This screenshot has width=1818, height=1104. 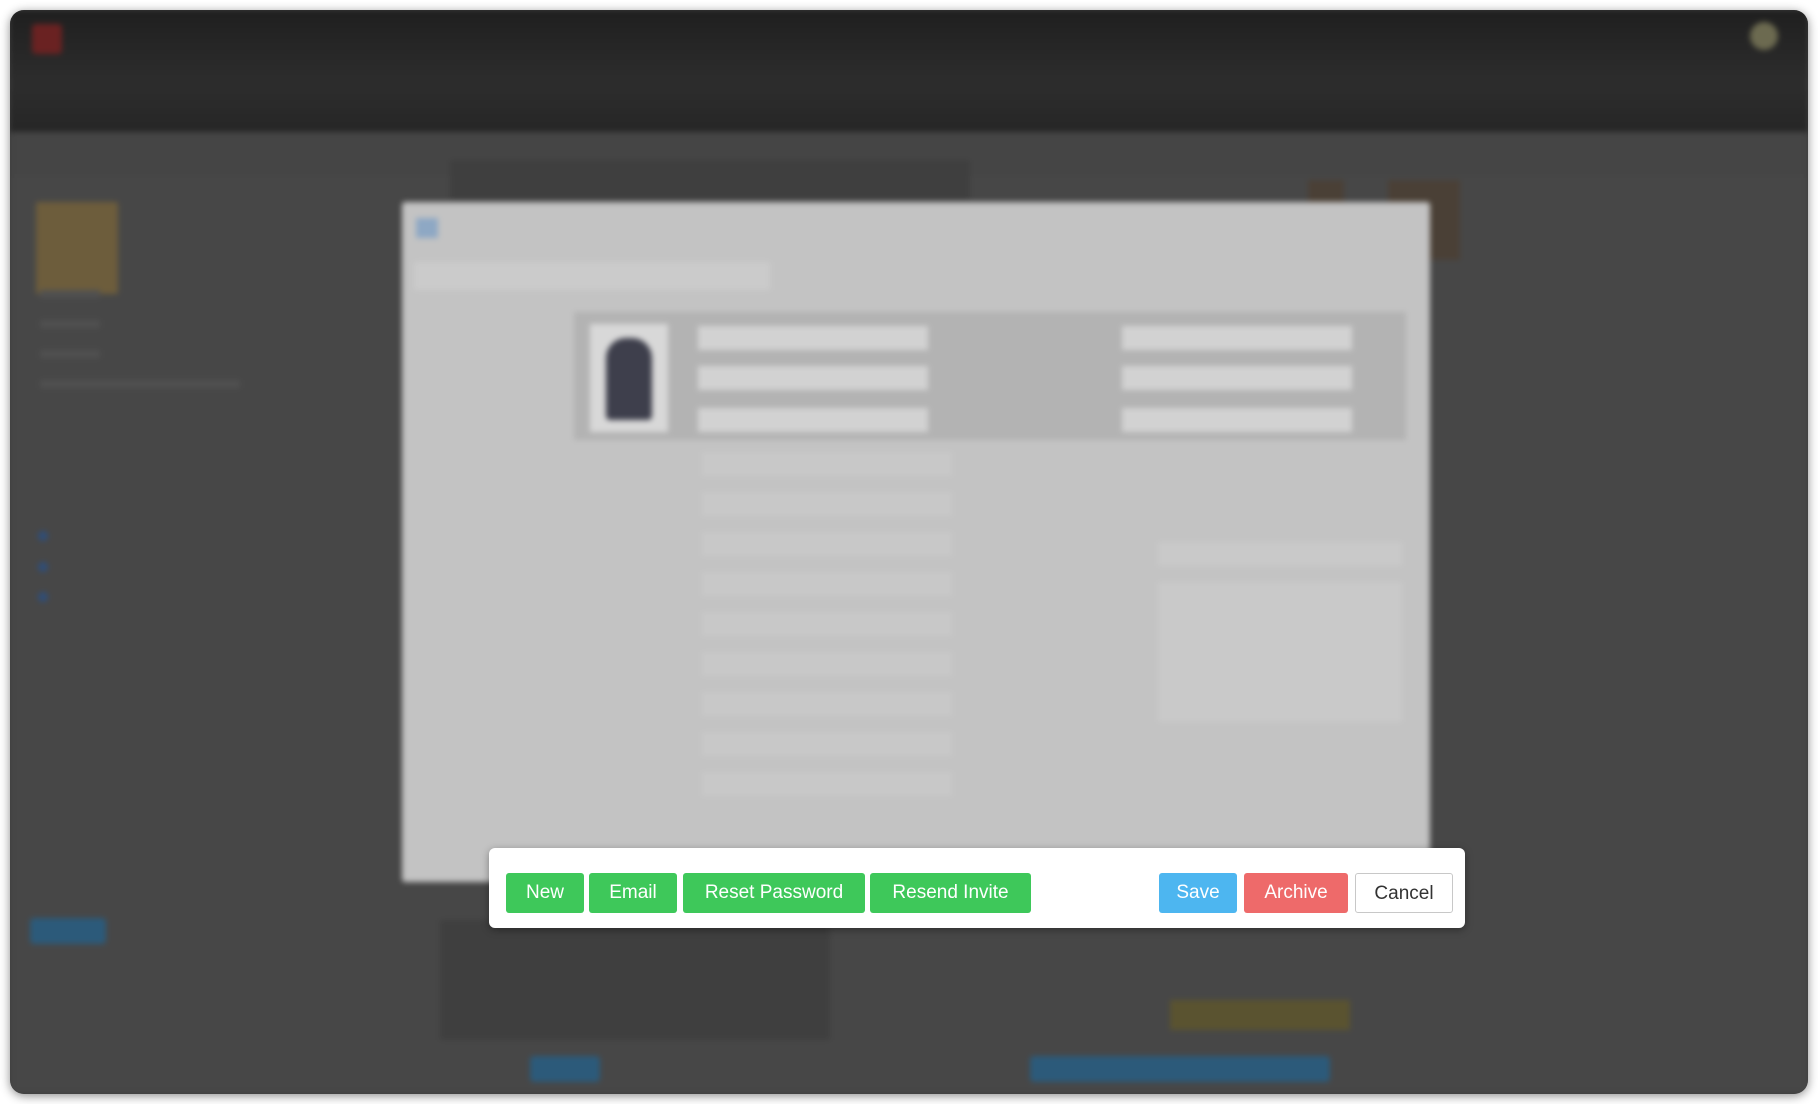 What do you see at coordinates (592, 276) in the screenshot?
I see `staff-search-input` at bounding box center [592, 276].